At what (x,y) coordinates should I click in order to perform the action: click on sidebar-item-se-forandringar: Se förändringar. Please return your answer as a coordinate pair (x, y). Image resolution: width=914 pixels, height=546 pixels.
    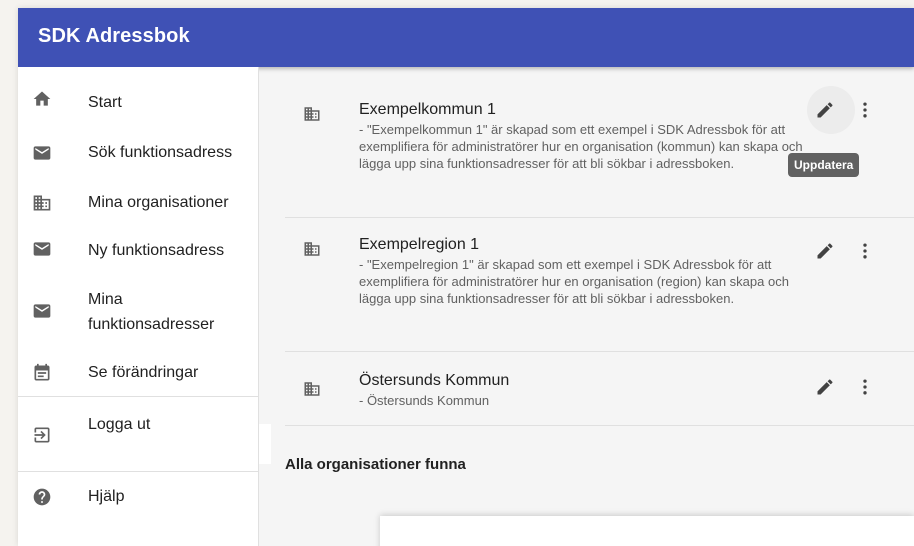
    Looking at the image, I should click on (138, 371).